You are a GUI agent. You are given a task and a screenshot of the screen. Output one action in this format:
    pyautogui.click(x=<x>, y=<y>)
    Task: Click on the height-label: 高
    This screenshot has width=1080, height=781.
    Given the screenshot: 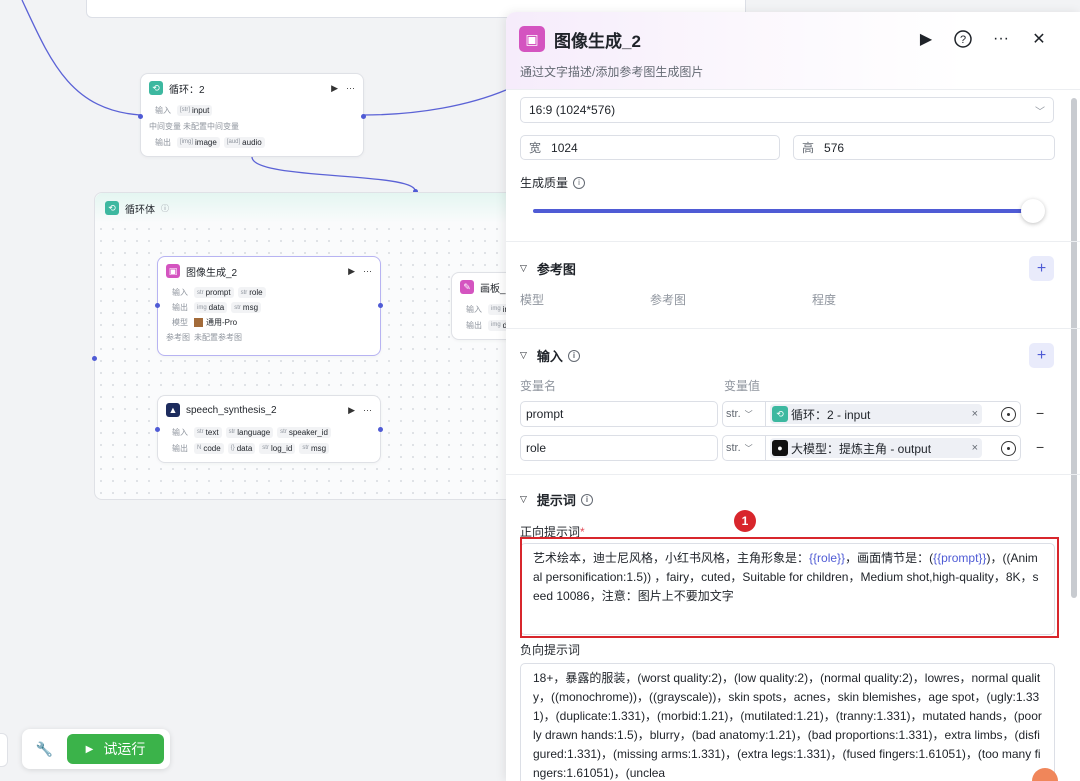 What is the action you would take?
    pyautogui.click(x=808, y=148)
    